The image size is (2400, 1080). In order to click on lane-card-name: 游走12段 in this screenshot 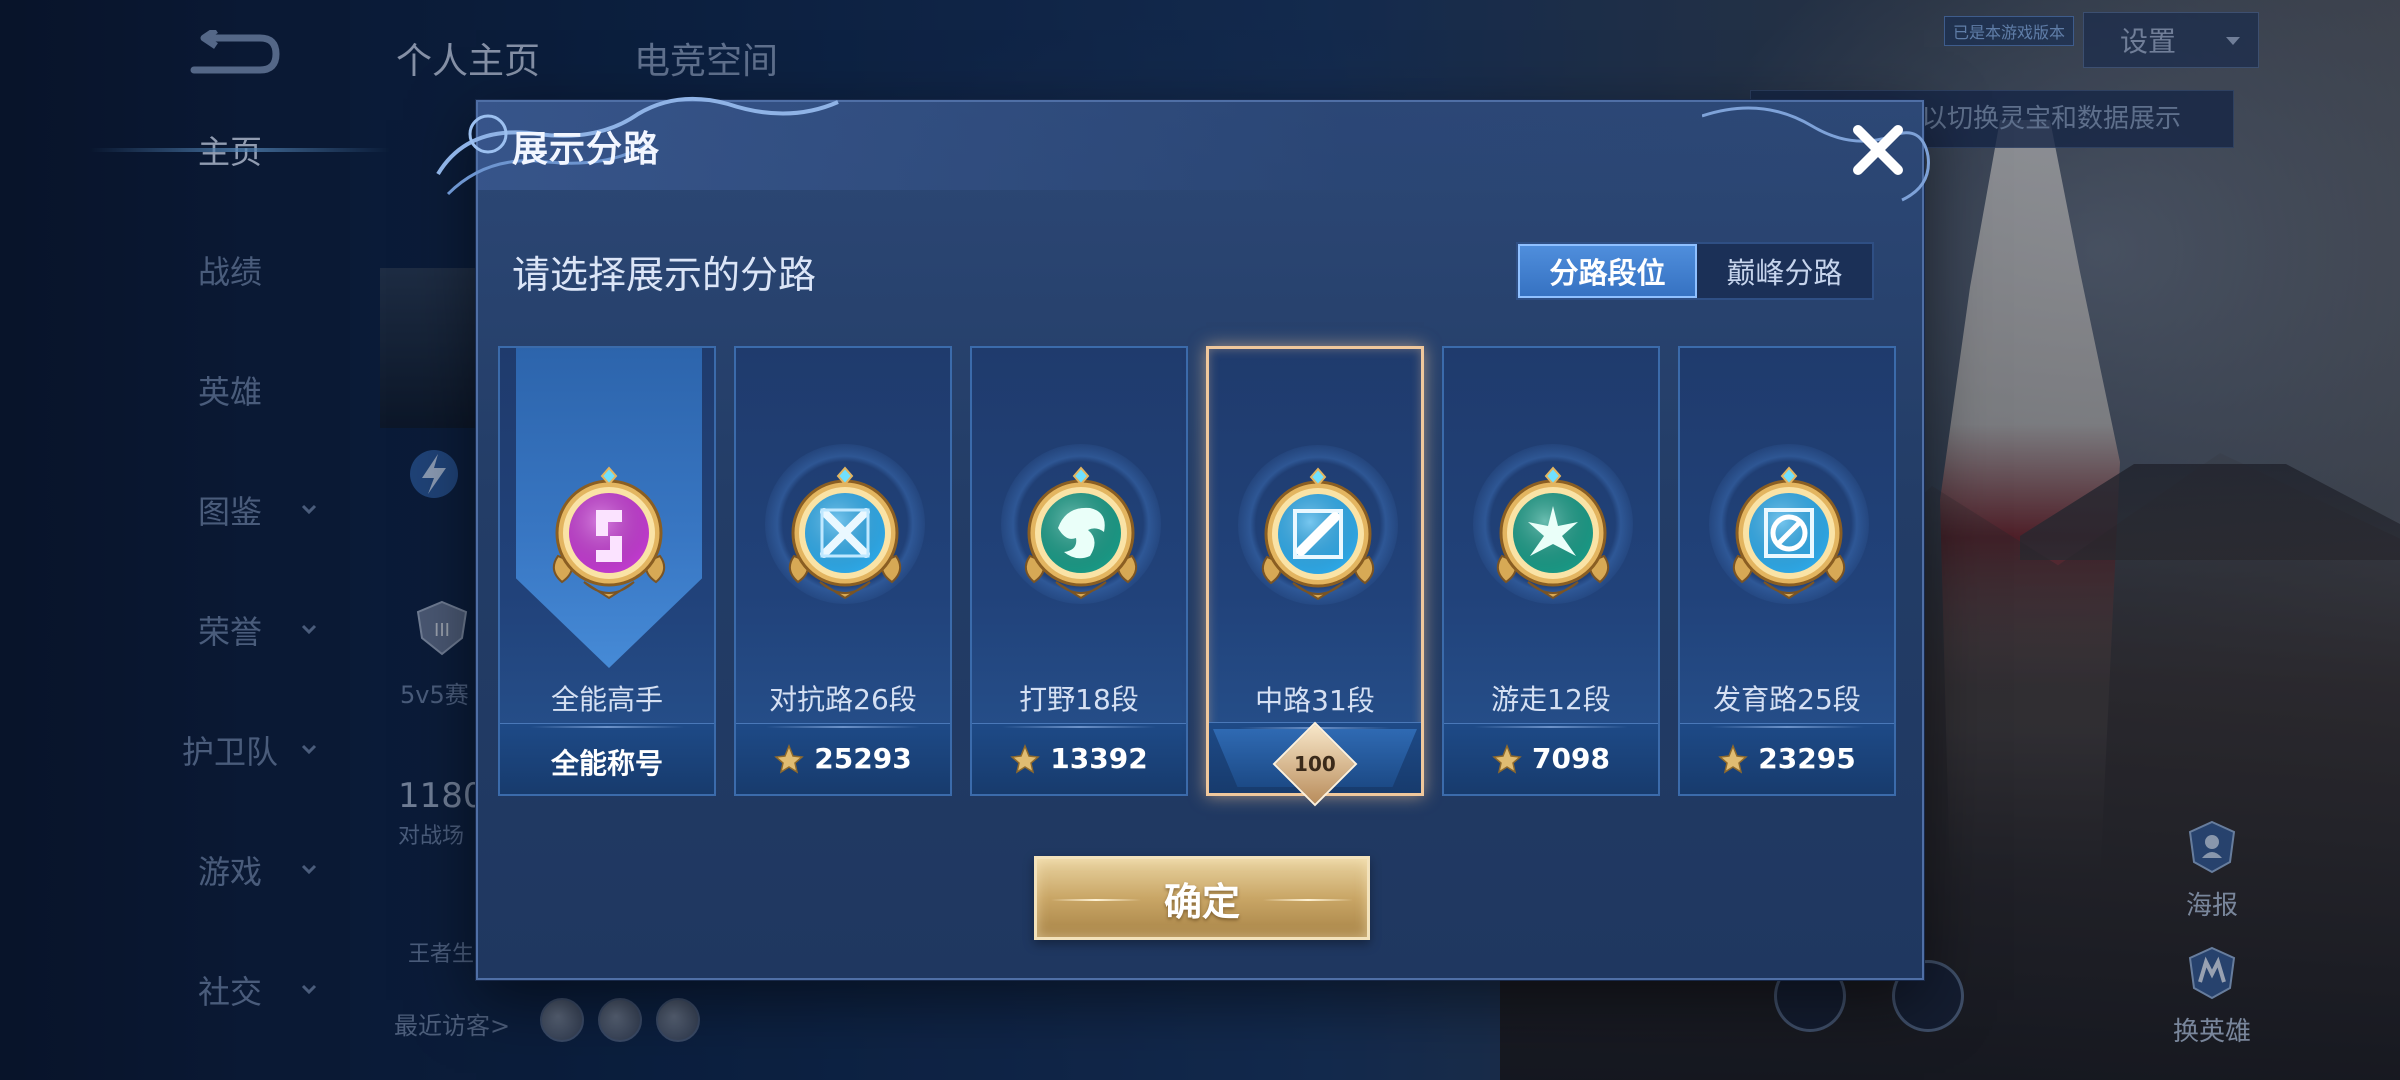, I will do `click(1551, 699)`.